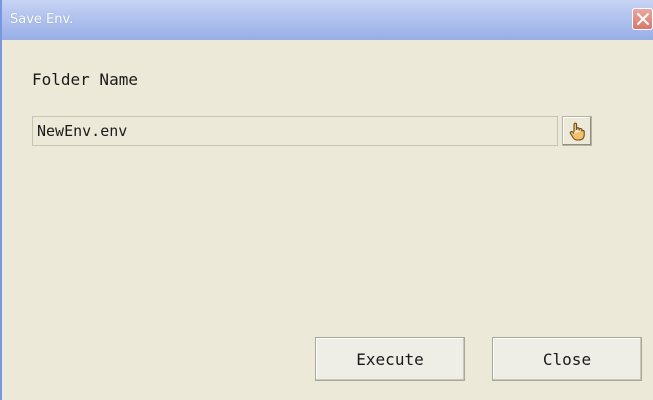 This screenshot has width=653, height=400. I want to click on execute-button: Execute, so click(390, 359).